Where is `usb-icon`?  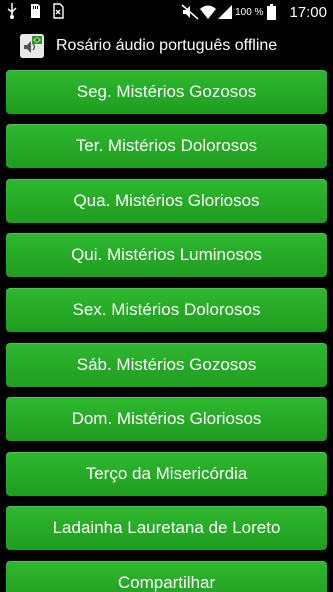 usb-icon is located at coordinates (13, 11).